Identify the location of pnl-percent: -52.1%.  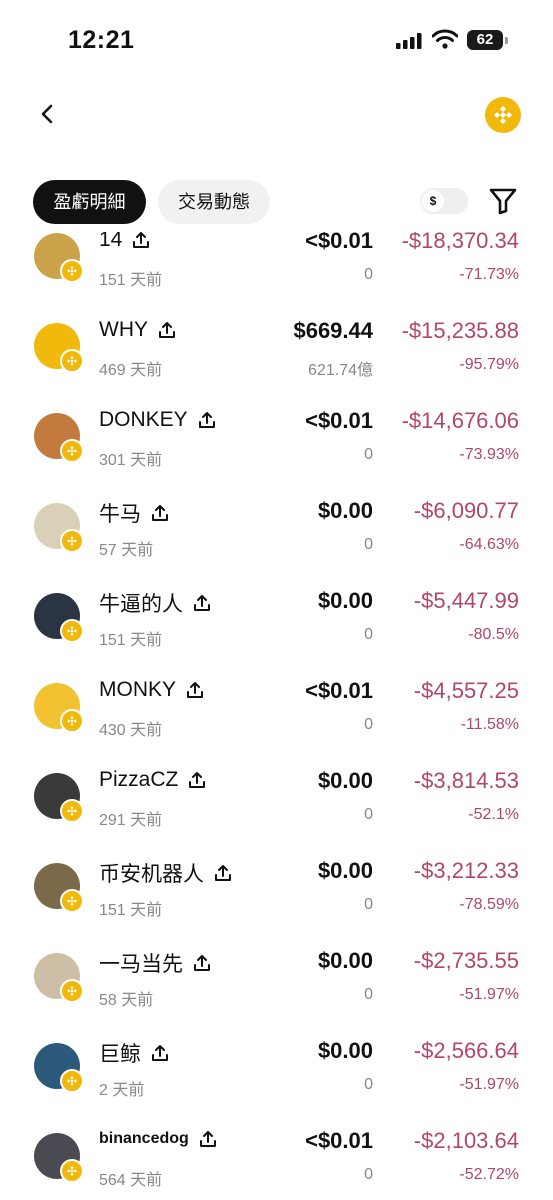
(493, 814).